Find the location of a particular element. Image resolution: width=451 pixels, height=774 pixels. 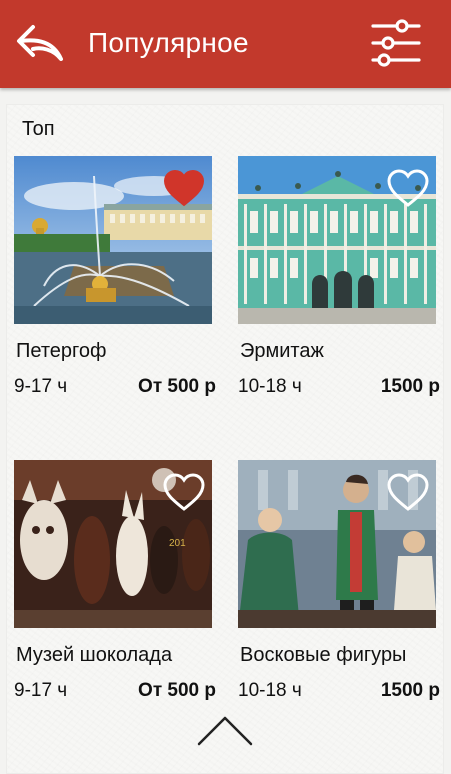

card-photo: 201 is located at coordinates (113, 544).